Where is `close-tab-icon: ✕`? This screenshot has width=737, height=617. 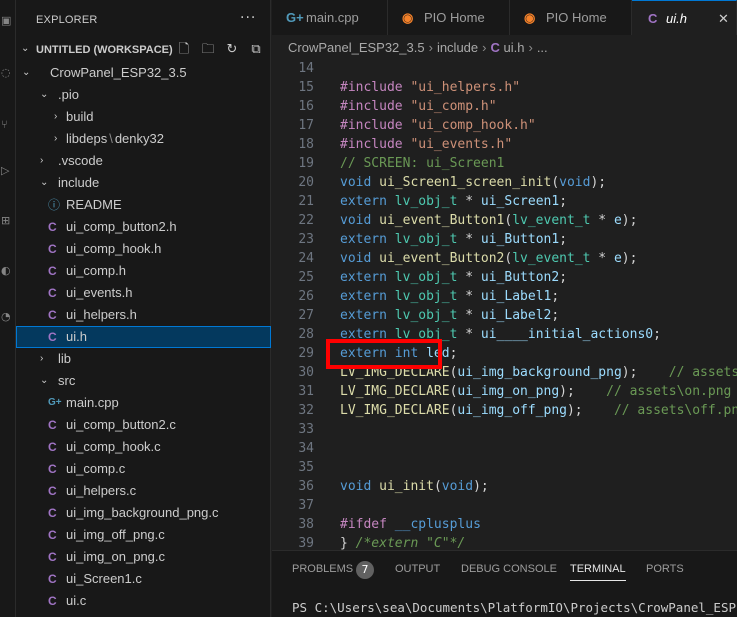
close-tab-icon: ✕ is located at coordinates (723, 18).